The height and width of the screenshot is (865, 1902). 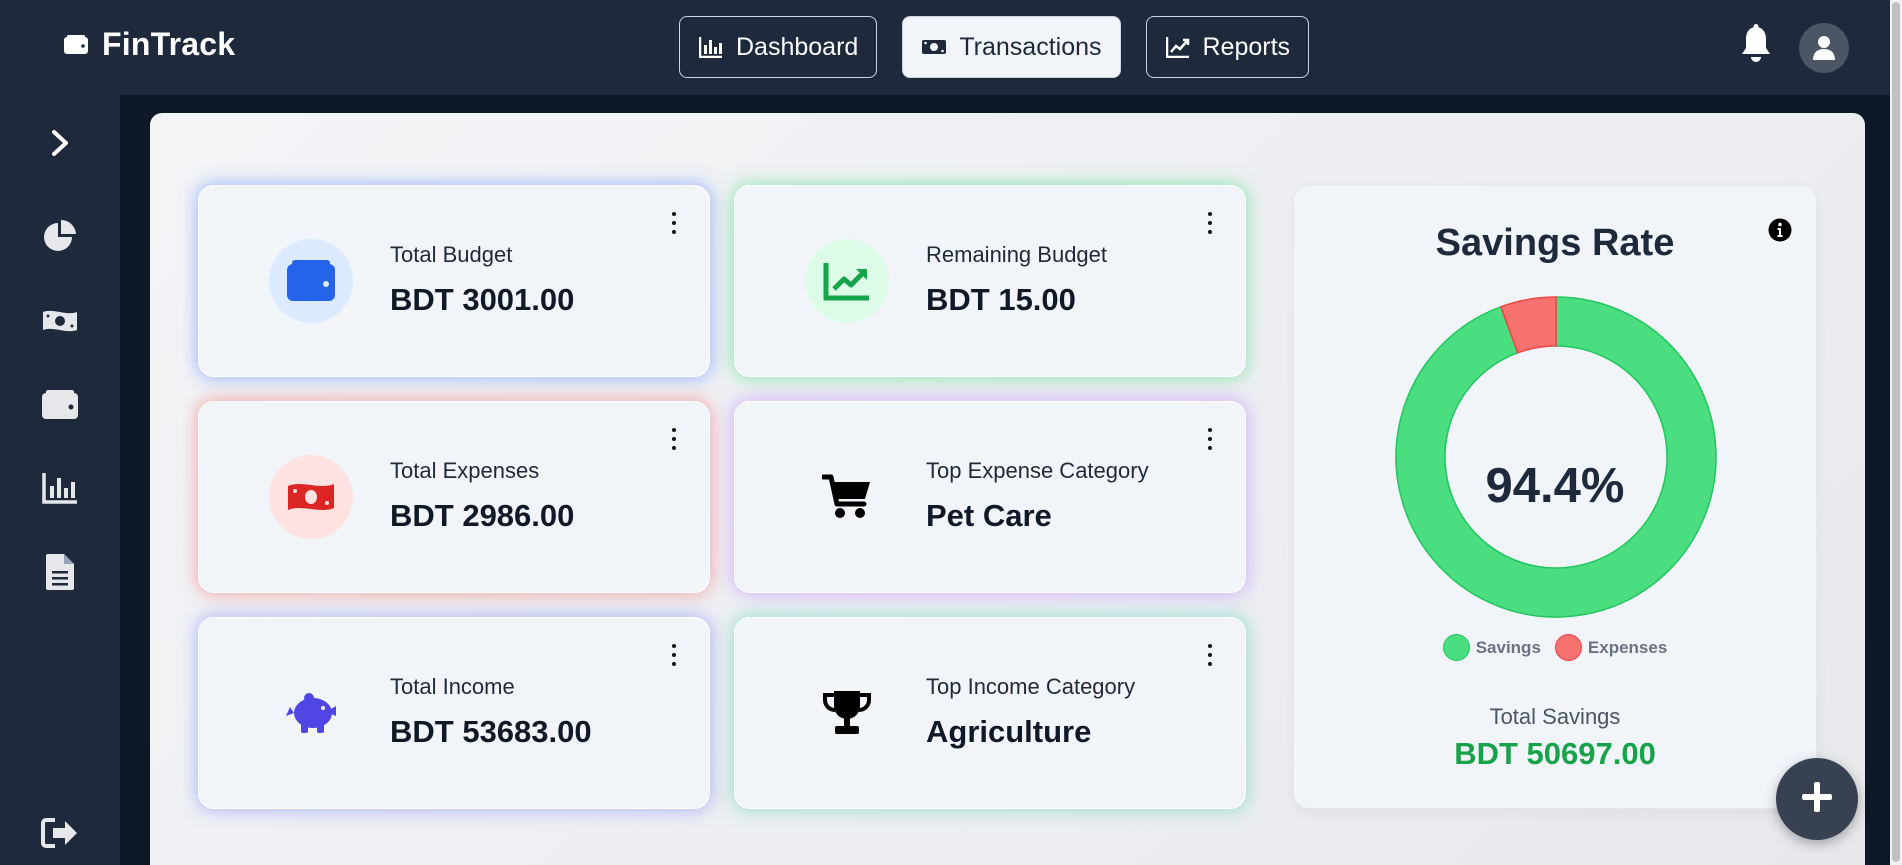 What do you see at coordinates (1555, 243) in the screenshot?
I see `savings-title: Savings Rate` at bounding box center [1555, 243].